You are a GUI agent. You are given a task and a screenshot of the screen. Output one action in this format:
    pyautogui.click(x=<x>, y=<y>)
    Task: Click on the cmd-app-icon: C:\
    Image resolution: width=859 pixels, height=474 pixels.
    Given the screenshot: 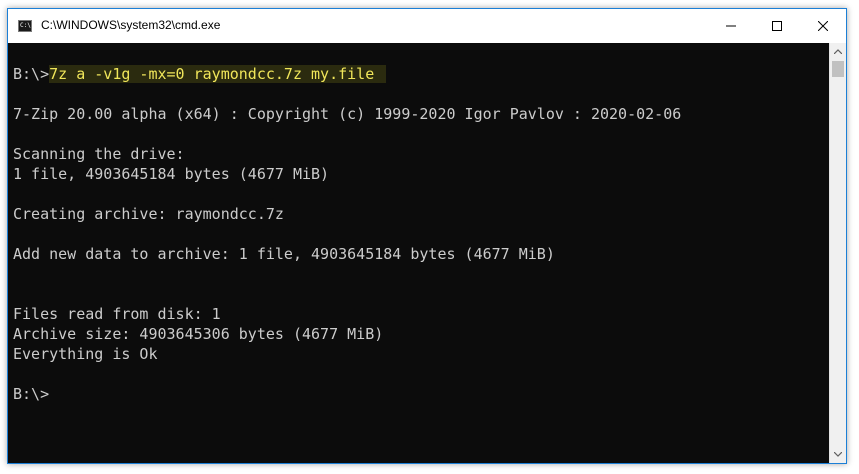 What is the action you would take?
    pyautogui.click(x=25, y=26)
    